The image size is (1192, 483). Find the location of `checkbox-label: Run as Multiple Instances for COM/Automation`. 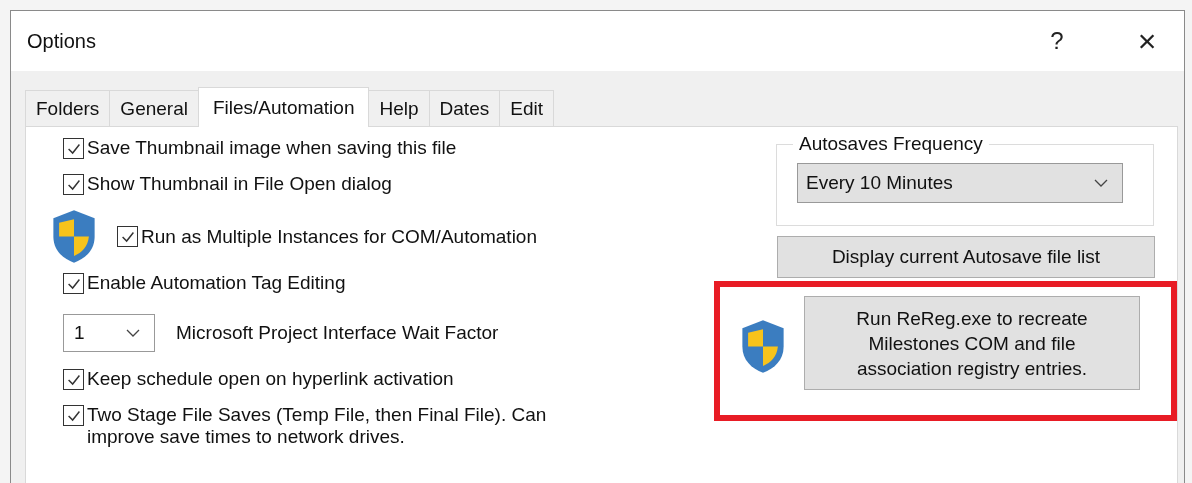

checkbox-label: Run as Multiple Instances for COM/Automation is located at coordinates (339, 236).